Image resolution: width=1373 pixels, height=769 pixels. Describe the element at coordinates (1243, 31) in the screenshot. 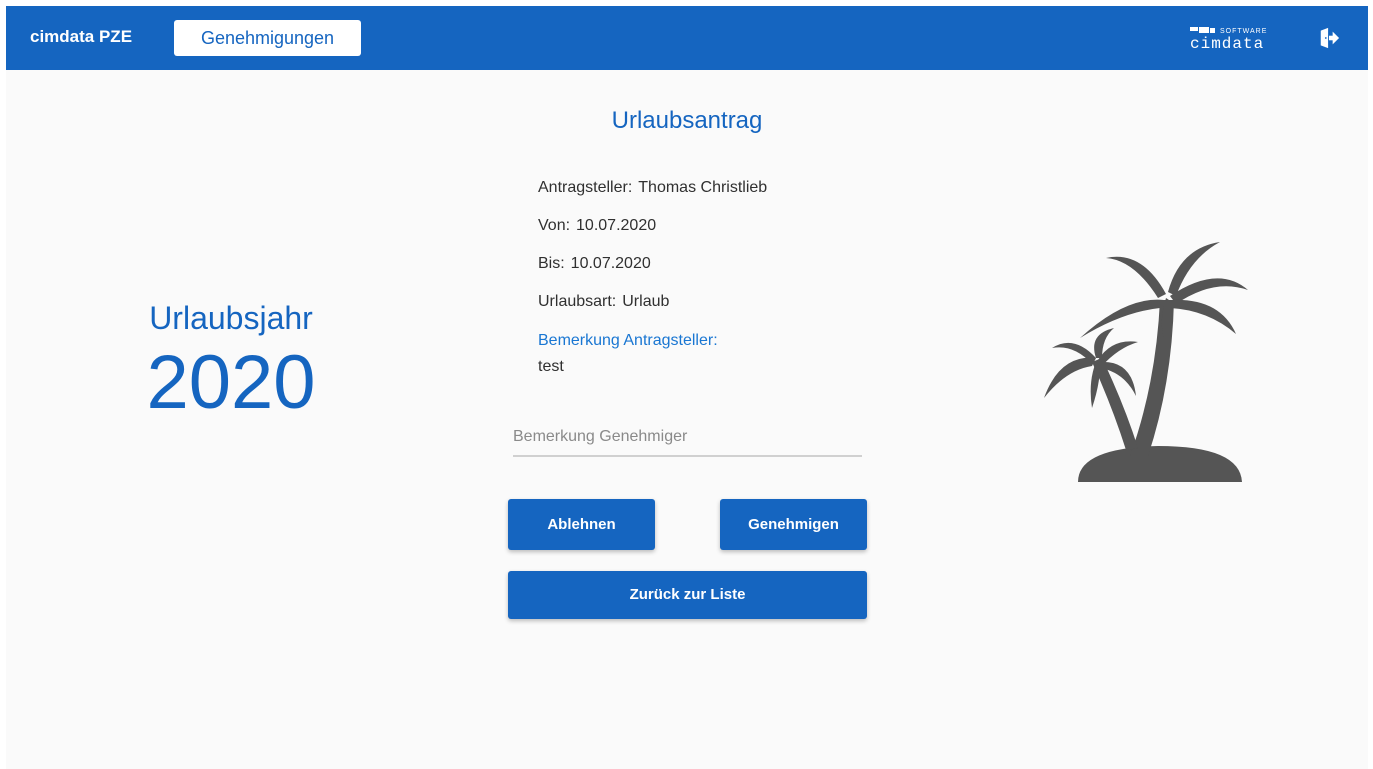

I see `brand-small-text: SOFTWARE` at that location.